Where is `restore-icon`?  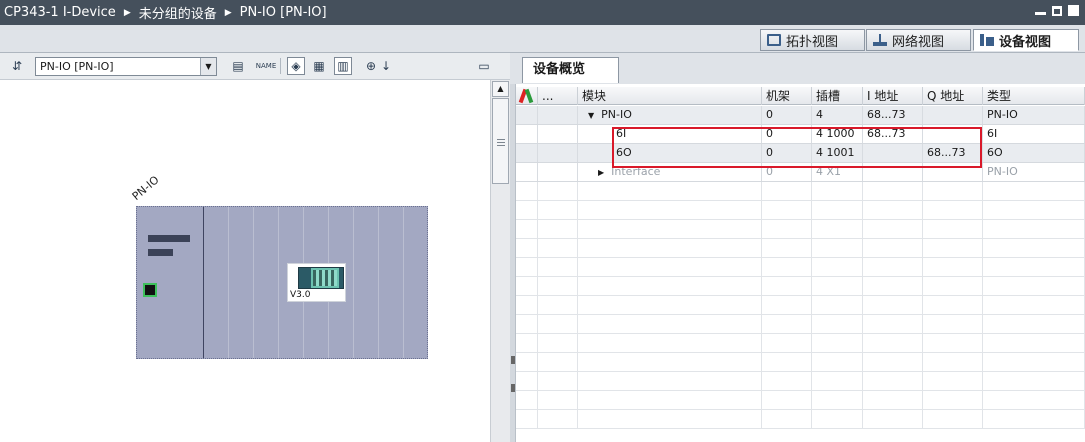
restore-icon is located at coordinates (1057, 10).